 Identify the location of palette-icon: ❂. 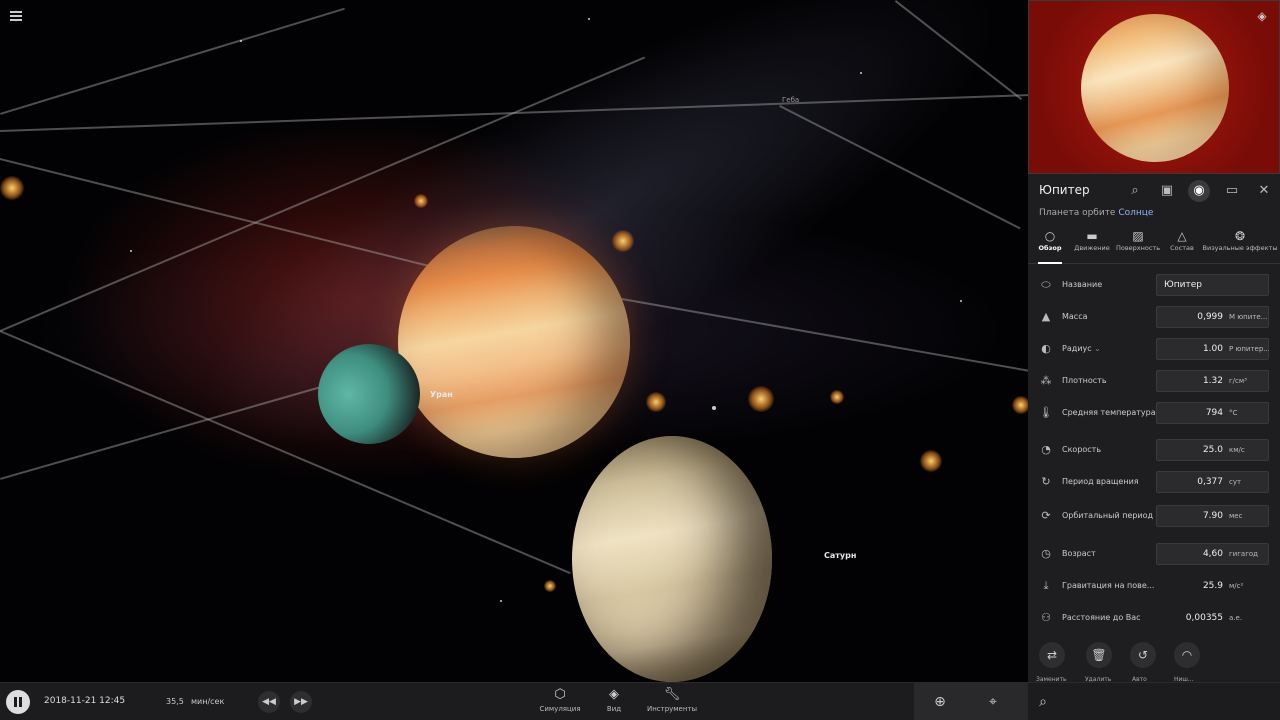
(1240, 236).